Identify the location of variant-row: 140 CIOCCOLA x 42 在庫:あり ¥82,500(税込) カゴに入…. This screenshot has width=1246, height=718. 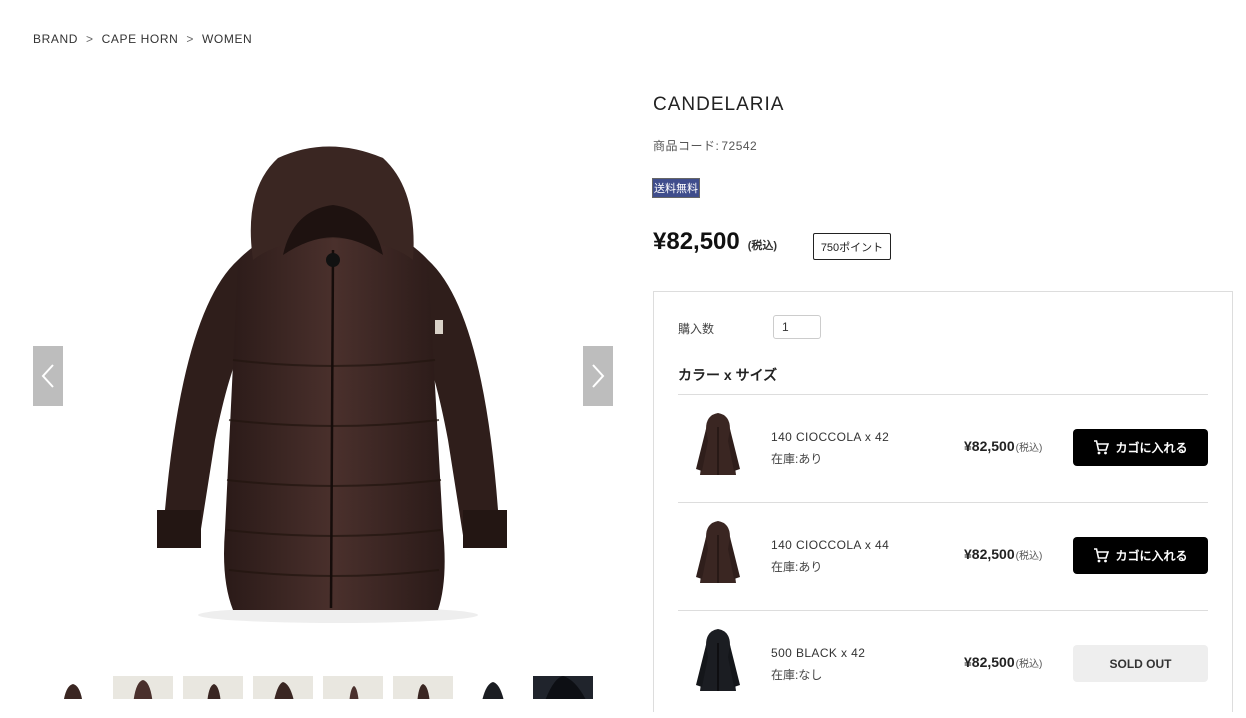
(943, 448).